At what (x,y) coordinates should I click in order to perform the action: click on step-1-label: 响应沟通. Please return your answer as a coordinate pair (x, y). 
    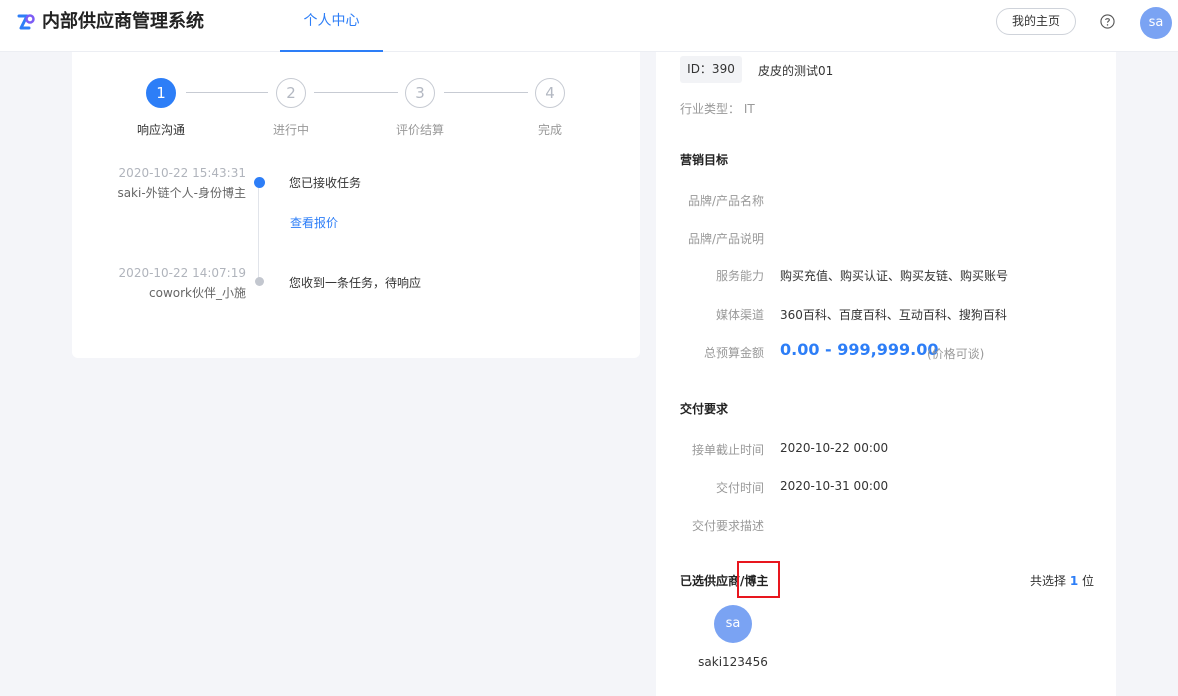
    Looking at the image, I should click on (160, 130).